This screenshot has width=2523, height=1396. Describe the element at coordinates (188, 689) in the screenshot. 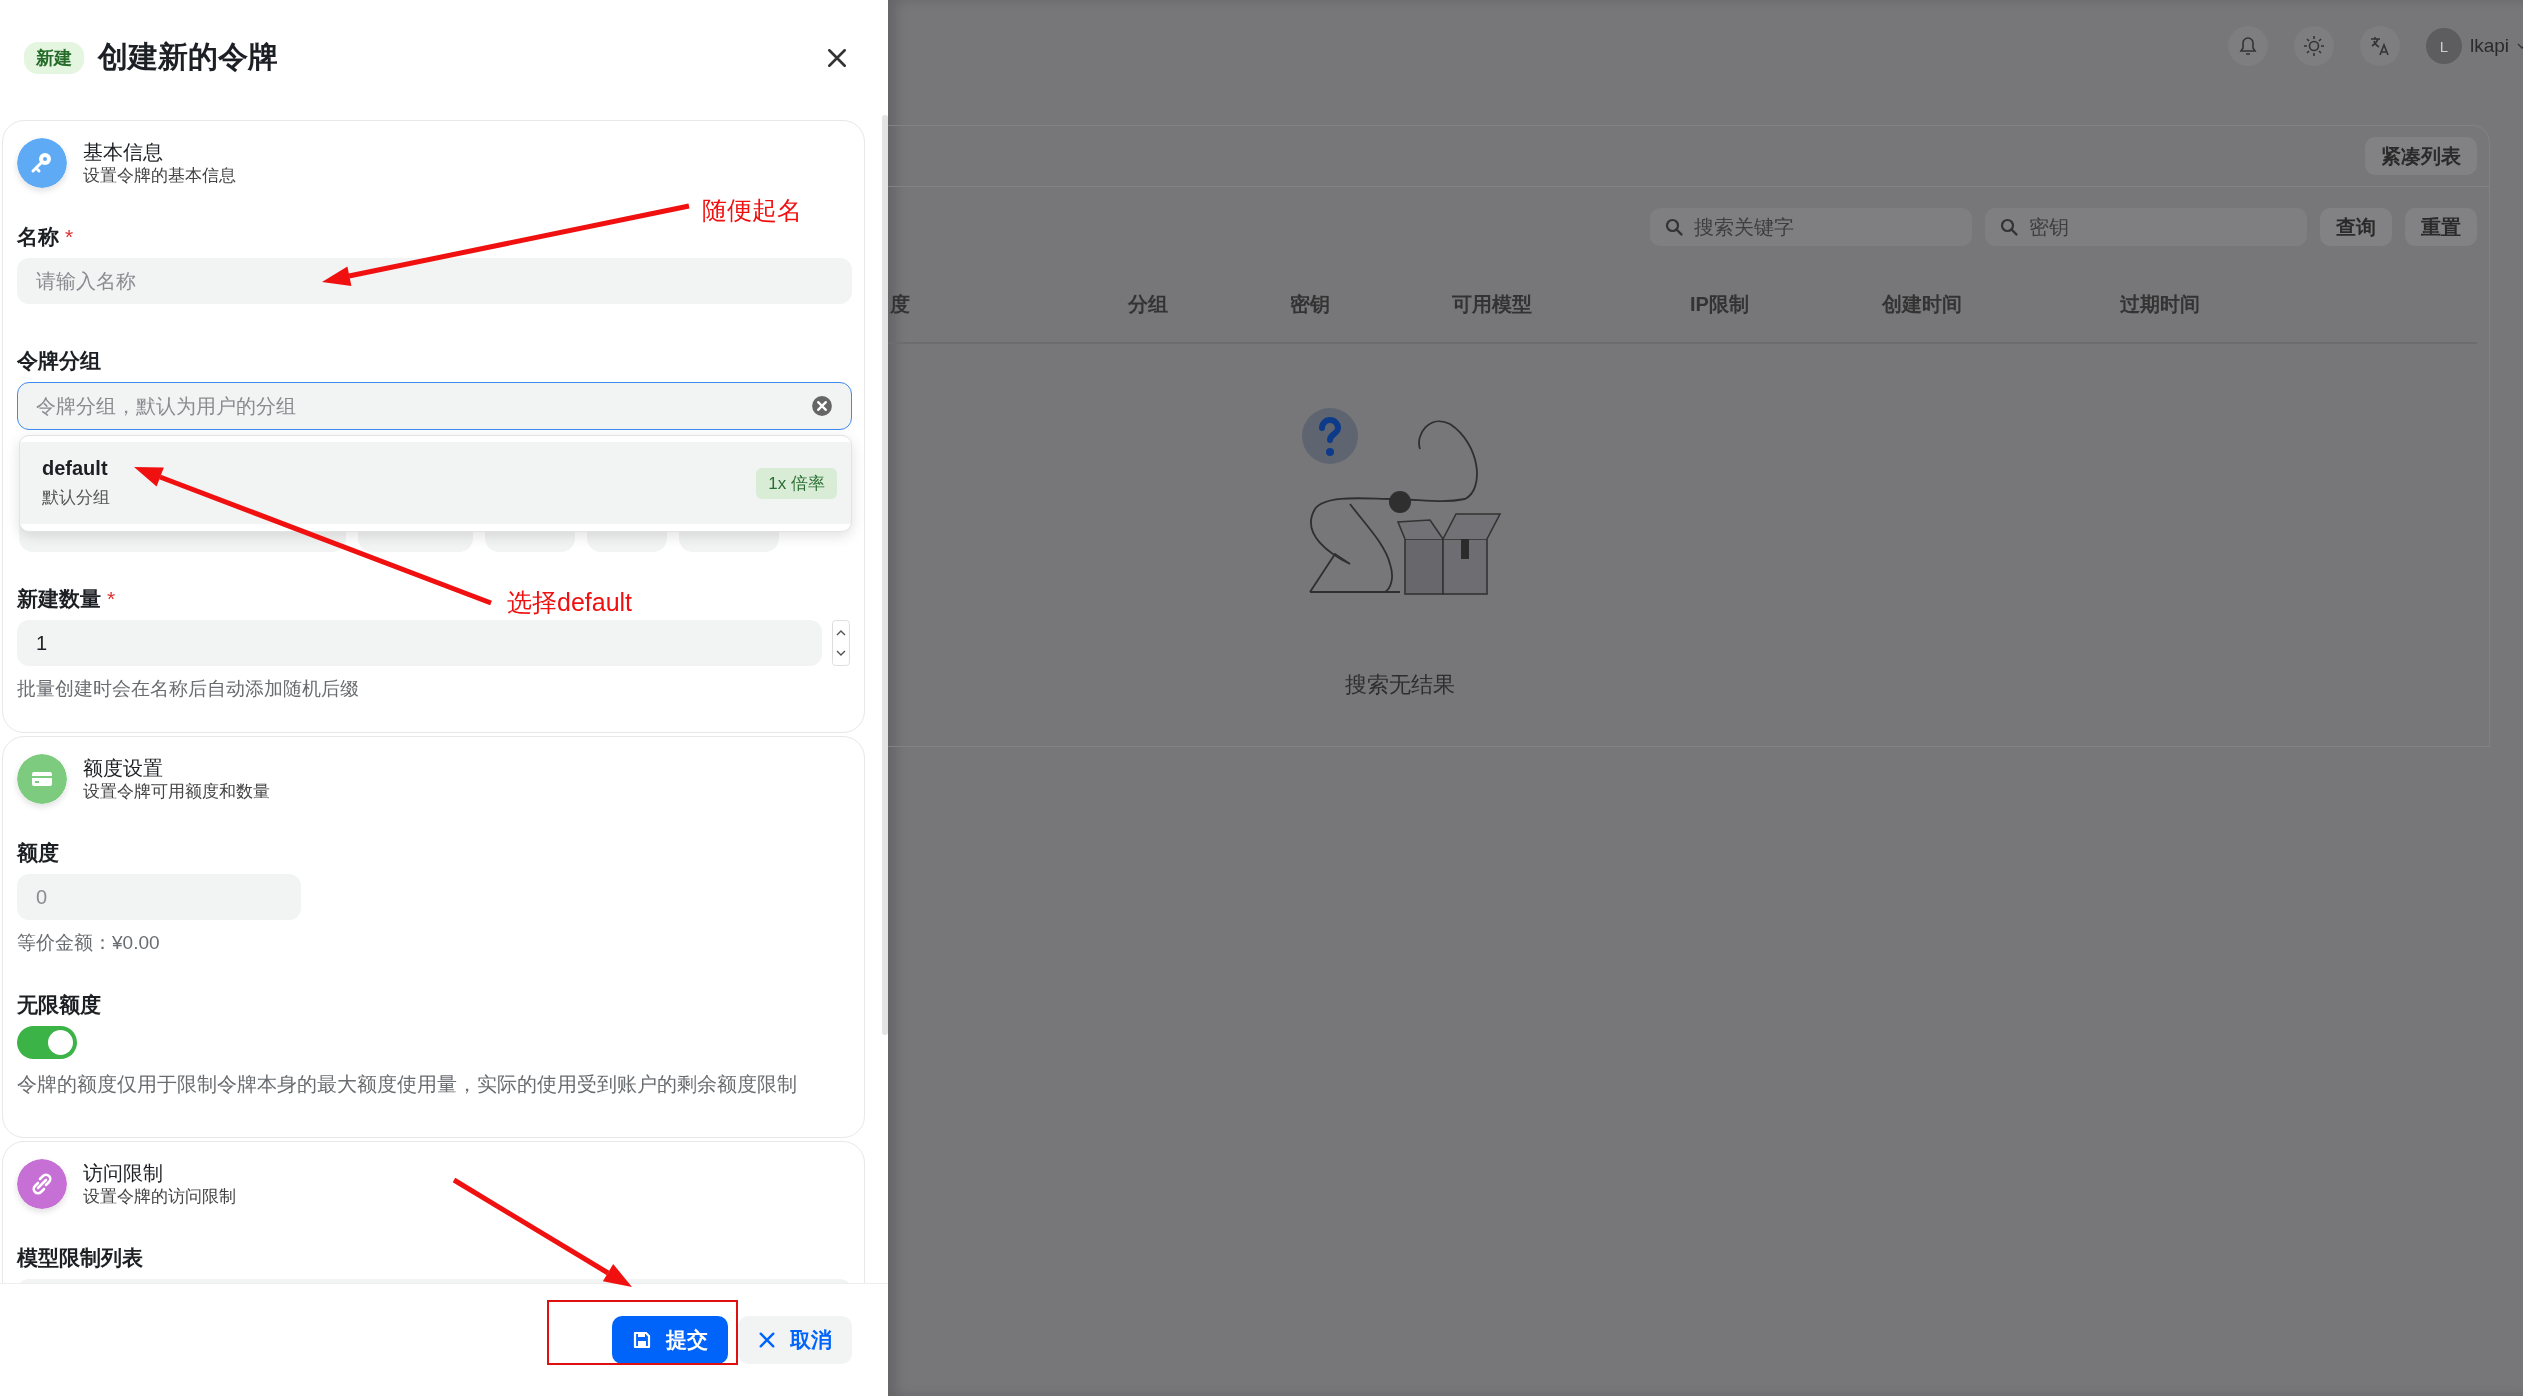

I see `field-hint: 批量创建时会在名称后自动添加随机后缀` at that location.